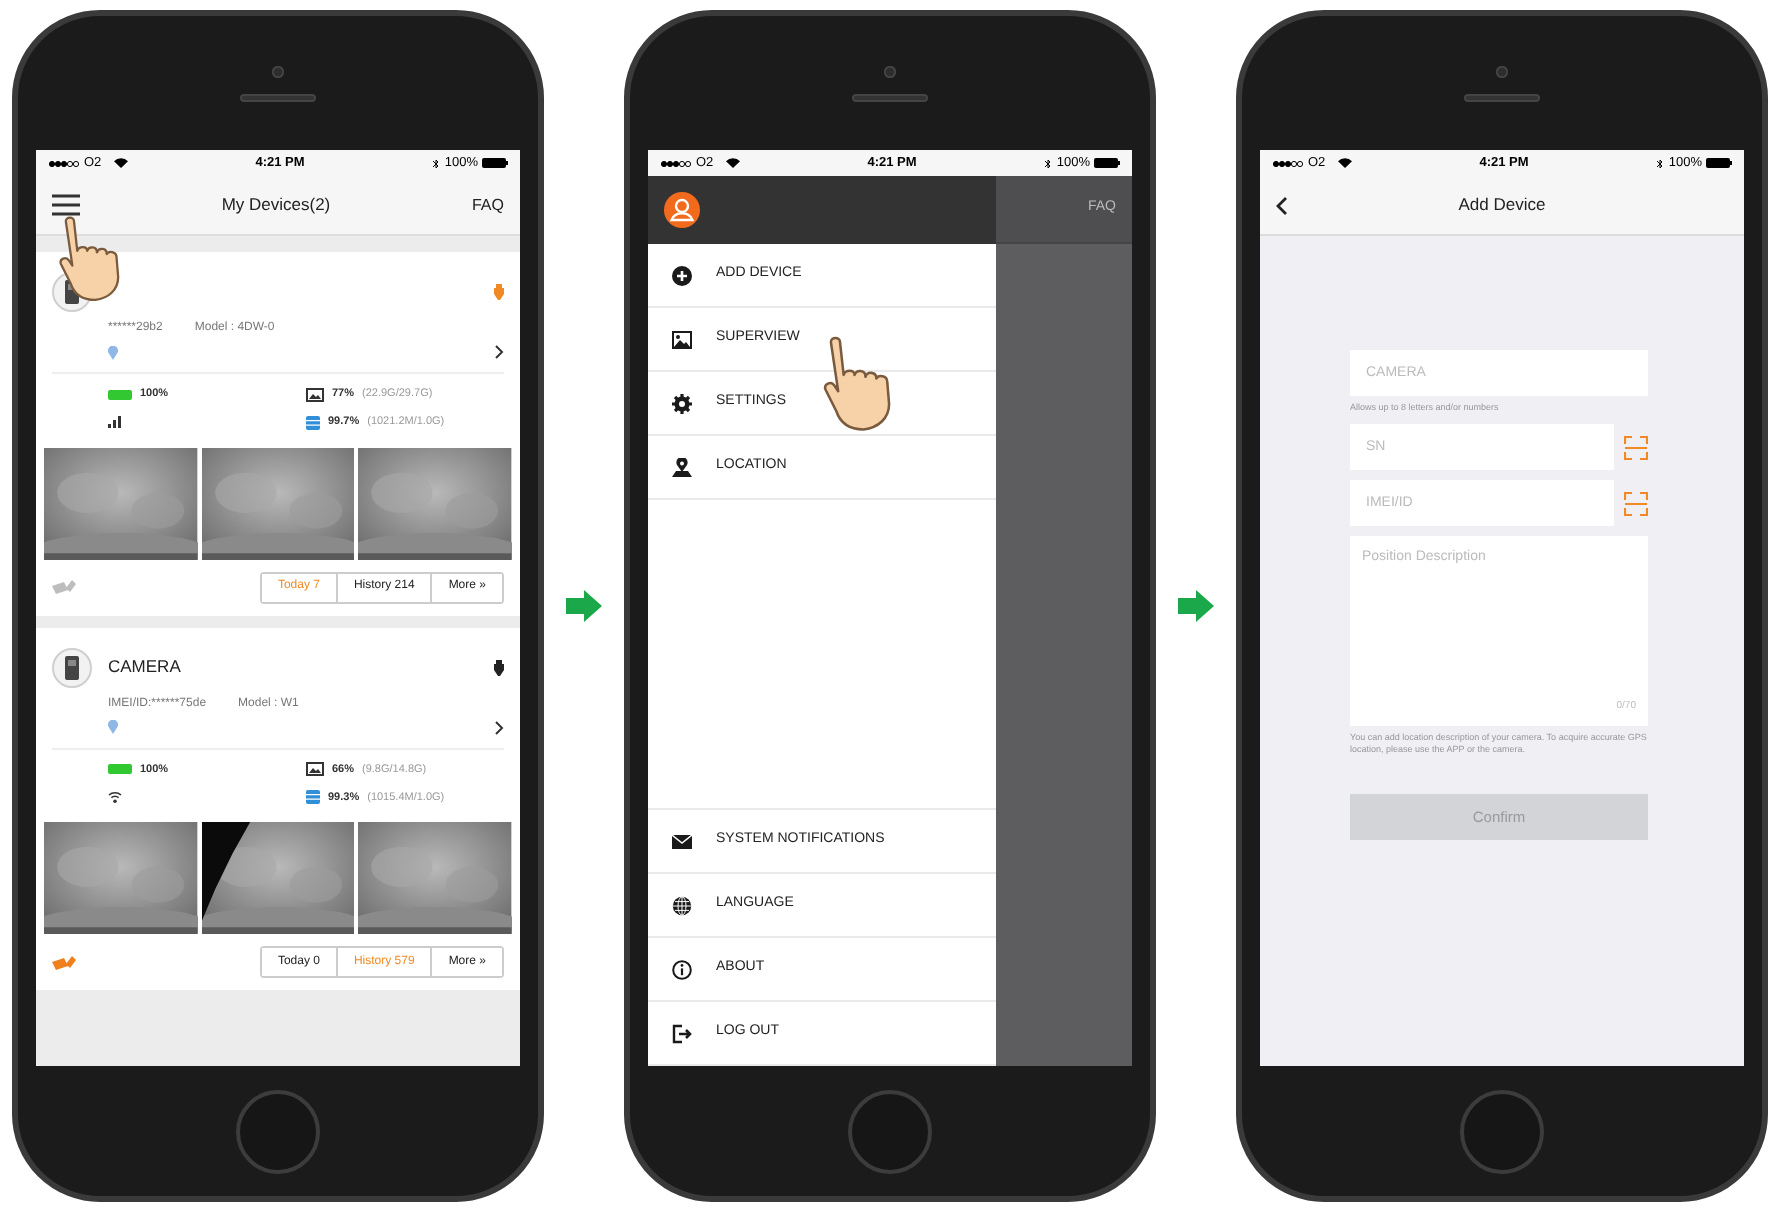 The width and height of the screenshot is (1784, 1212). I want to click on nav-title: Add Device, so click(1502, 205).